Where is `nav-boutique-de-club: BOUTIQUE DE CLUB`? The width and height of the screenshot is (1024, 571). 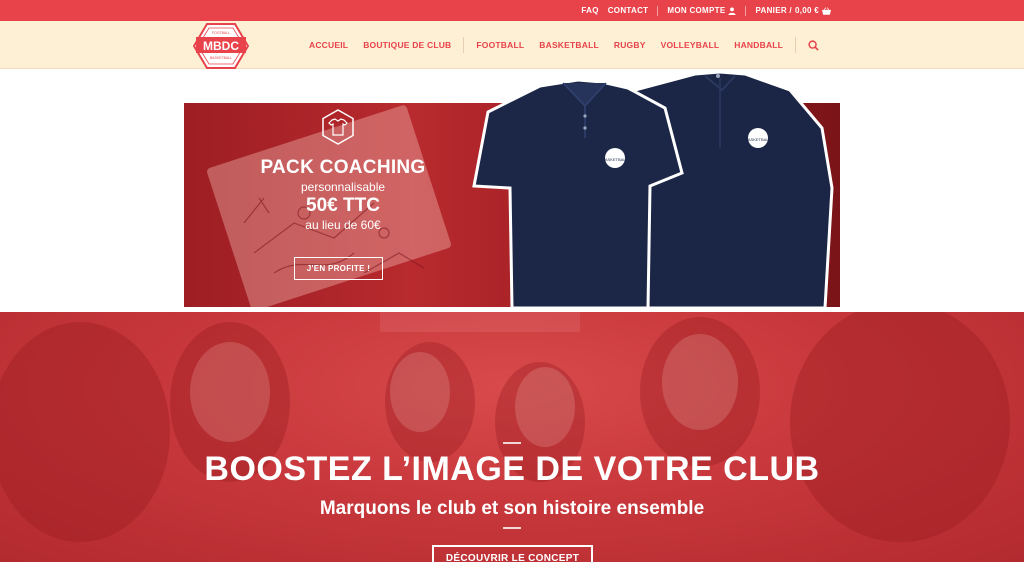 nav-boutique-de-club: BOUTIQUE DE CLUB is located at coordinates (407, 45).